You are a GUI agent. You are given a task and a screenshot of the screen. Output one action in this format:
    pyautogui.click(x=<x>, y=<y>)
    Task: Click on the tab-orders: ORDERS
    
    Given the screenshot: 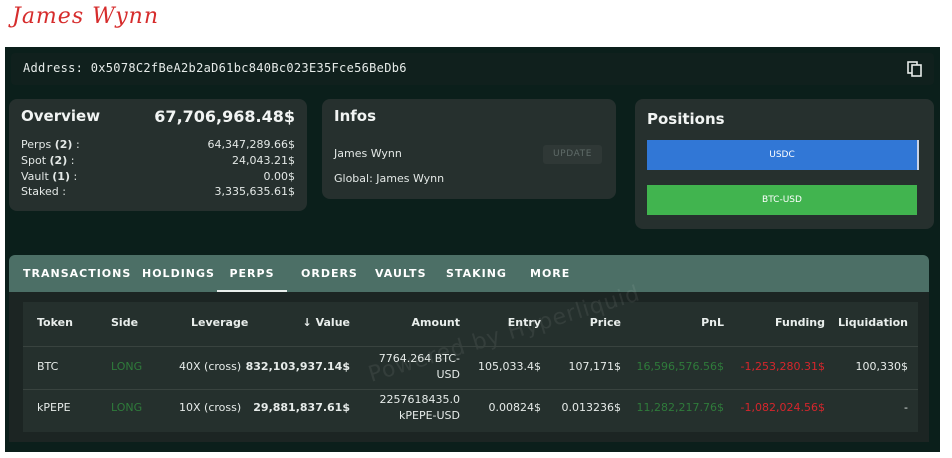 What is the action you would take?
    pyautogui.click(x=329, y=273)
    